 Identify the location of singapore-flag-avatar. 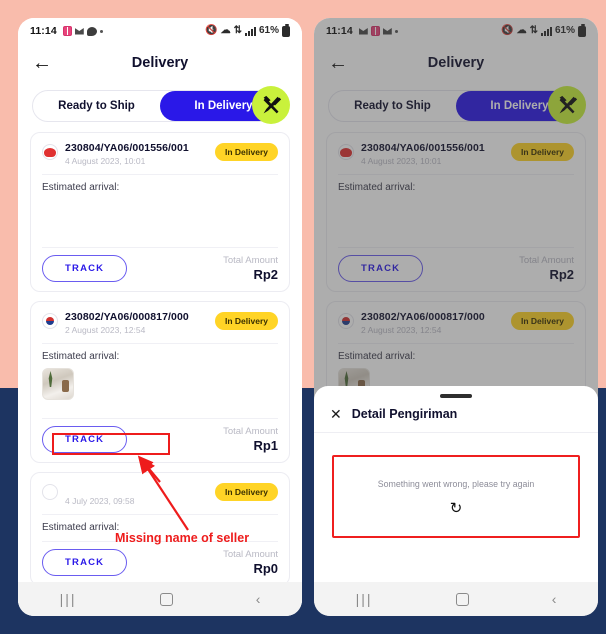
(50, 152).